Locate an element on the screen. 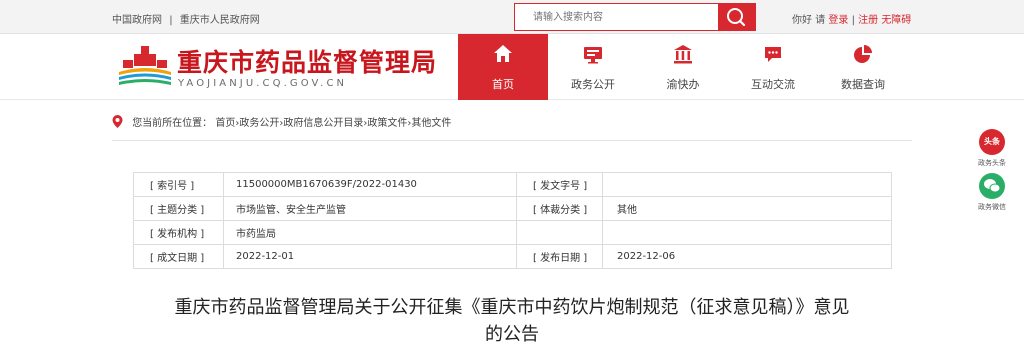 The height and width of the screenshot is (359, 1024). breadcrumb-policy-docs: 政策文件 is located at coordinates (387, 123).